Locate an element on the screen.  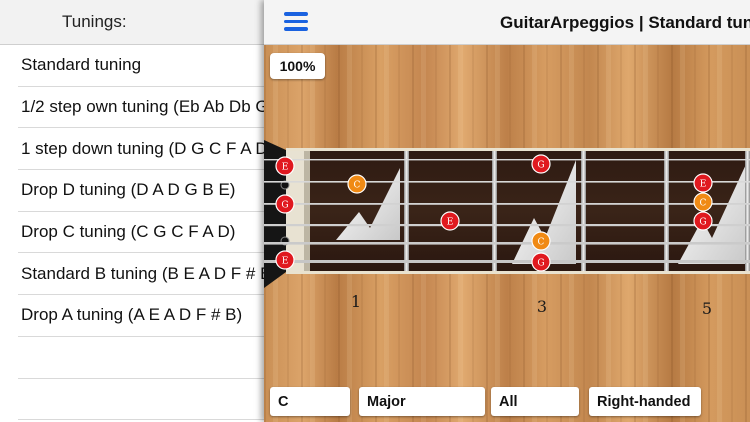
position-select-button: All is located at coordinates (535, 401).